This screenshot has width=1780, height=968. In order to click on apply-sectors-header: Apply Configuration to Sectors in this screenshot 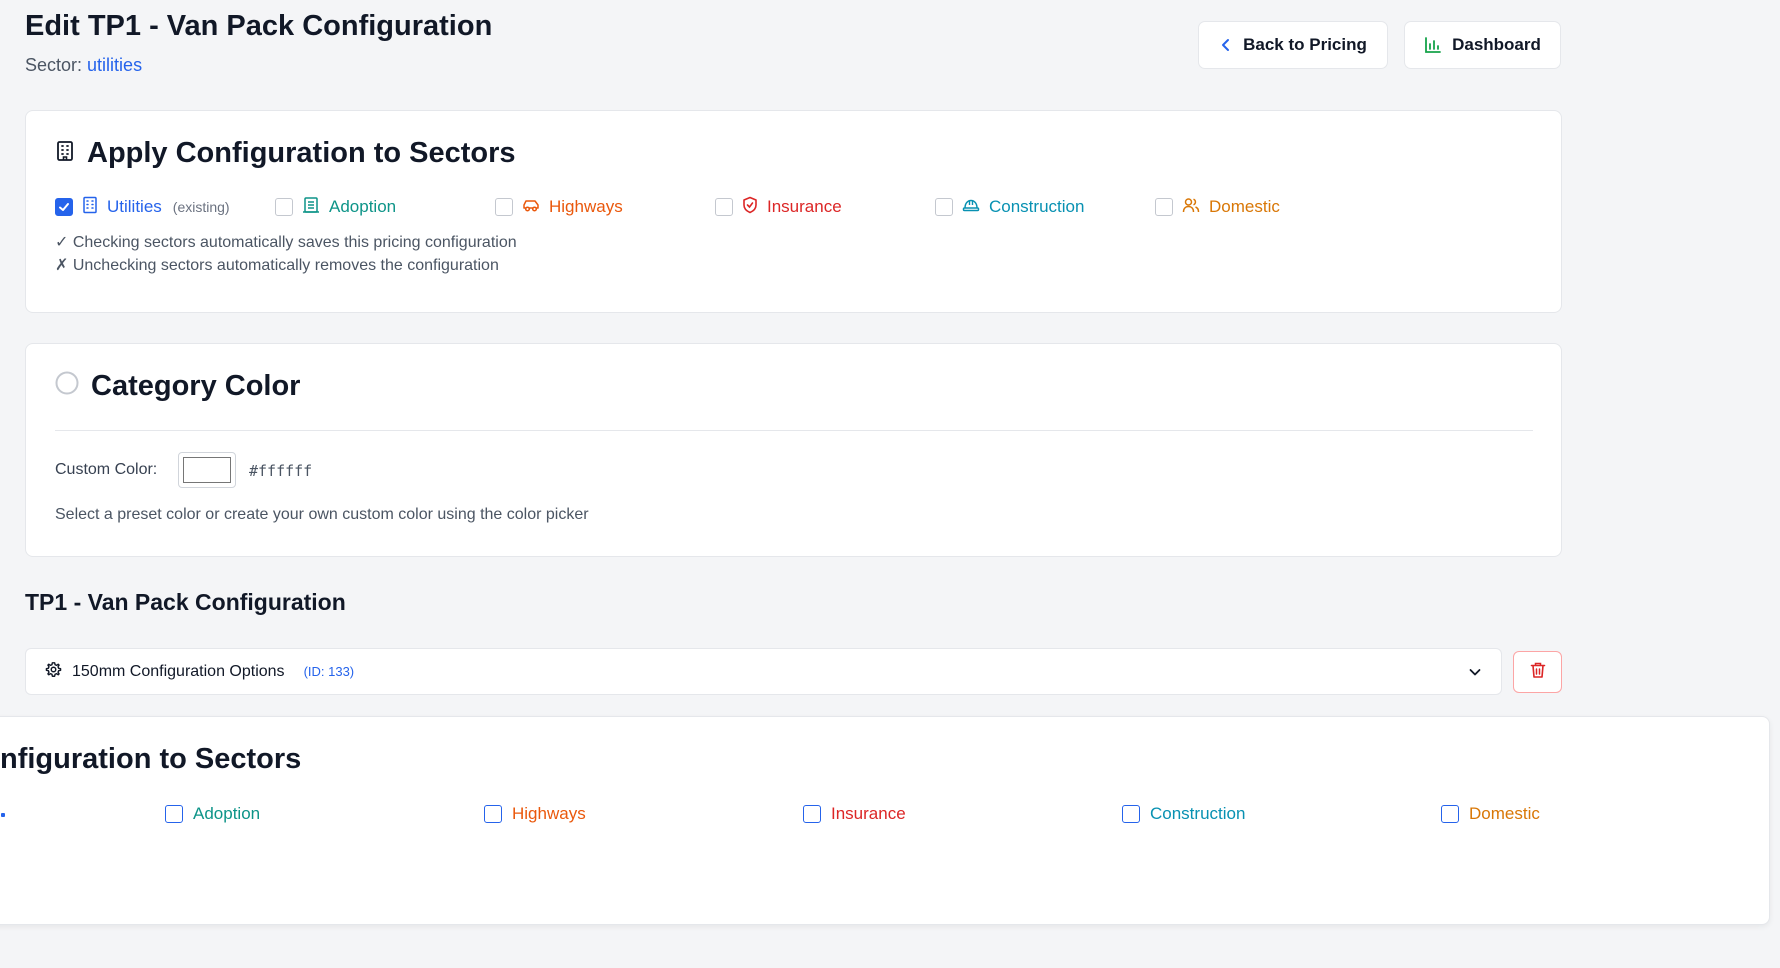, I will do `click(285, 153)`.